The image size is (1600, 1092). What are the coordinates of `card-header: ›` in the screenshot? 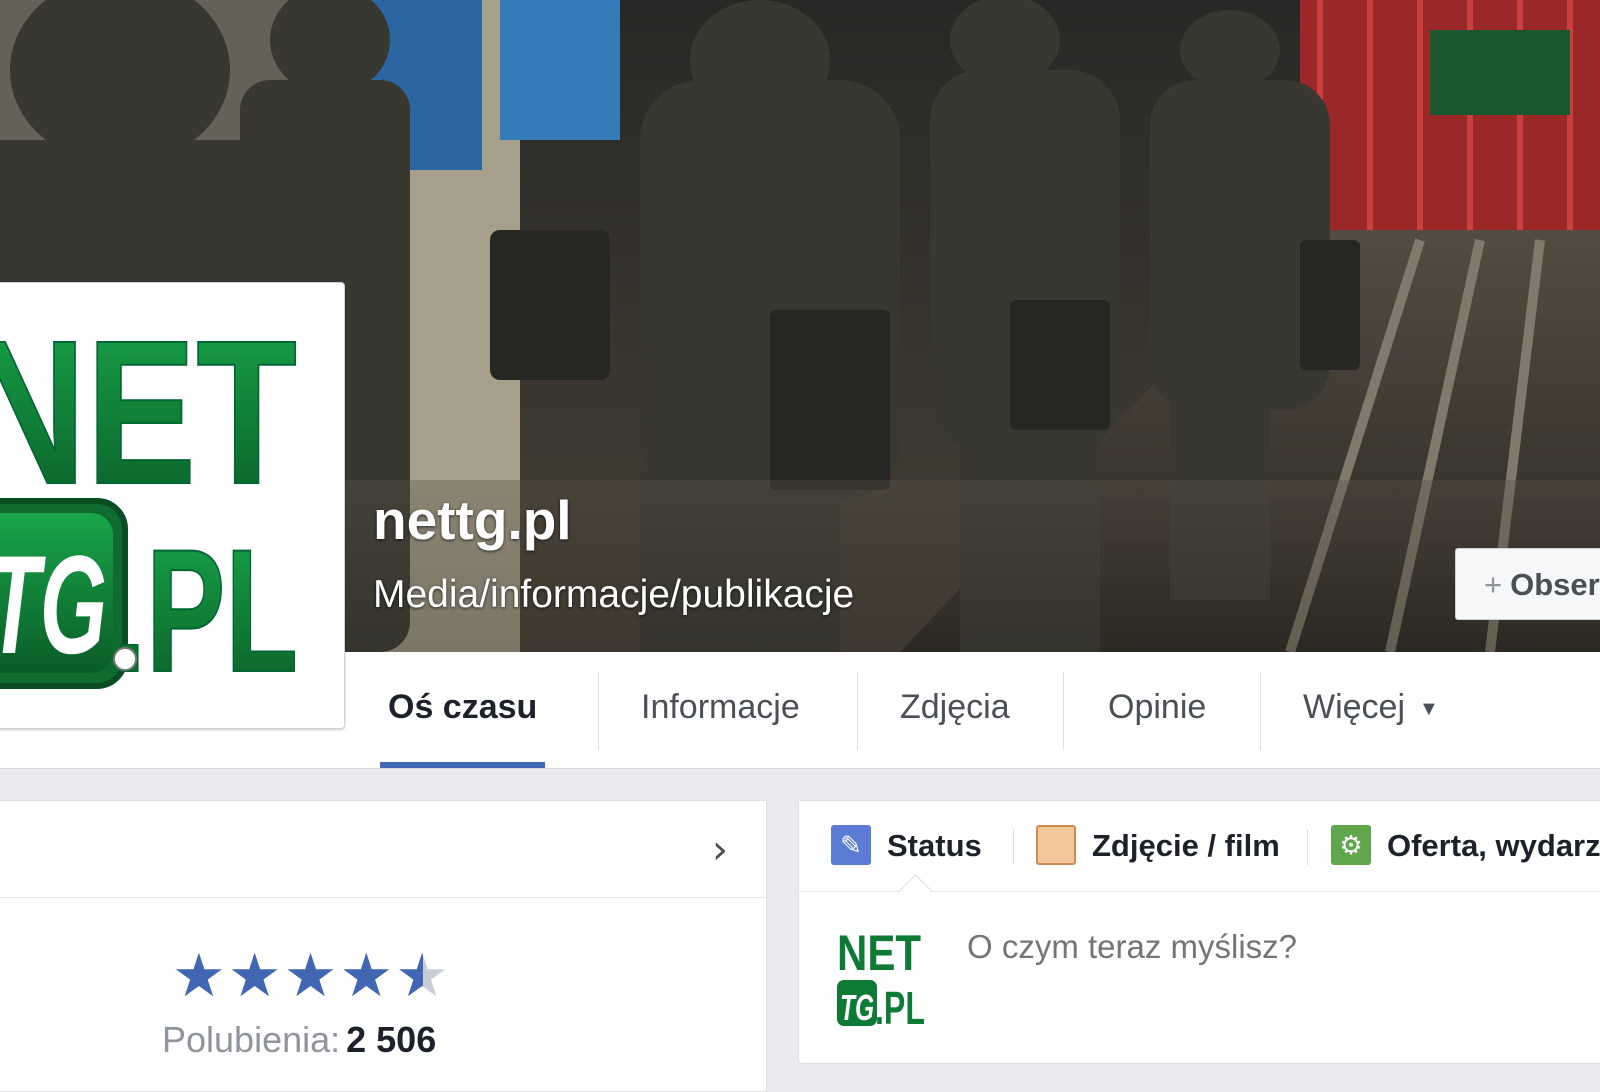 It's located at (383, 849).